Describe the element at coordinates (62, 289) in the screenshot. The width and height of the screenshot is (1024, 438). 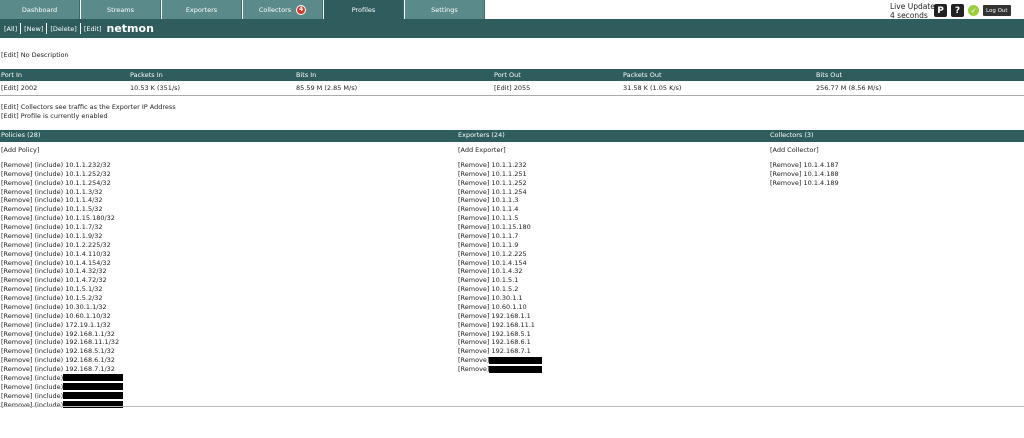
I see `list-item: [Remove] (include) 10.1.5.1/32` at that location.